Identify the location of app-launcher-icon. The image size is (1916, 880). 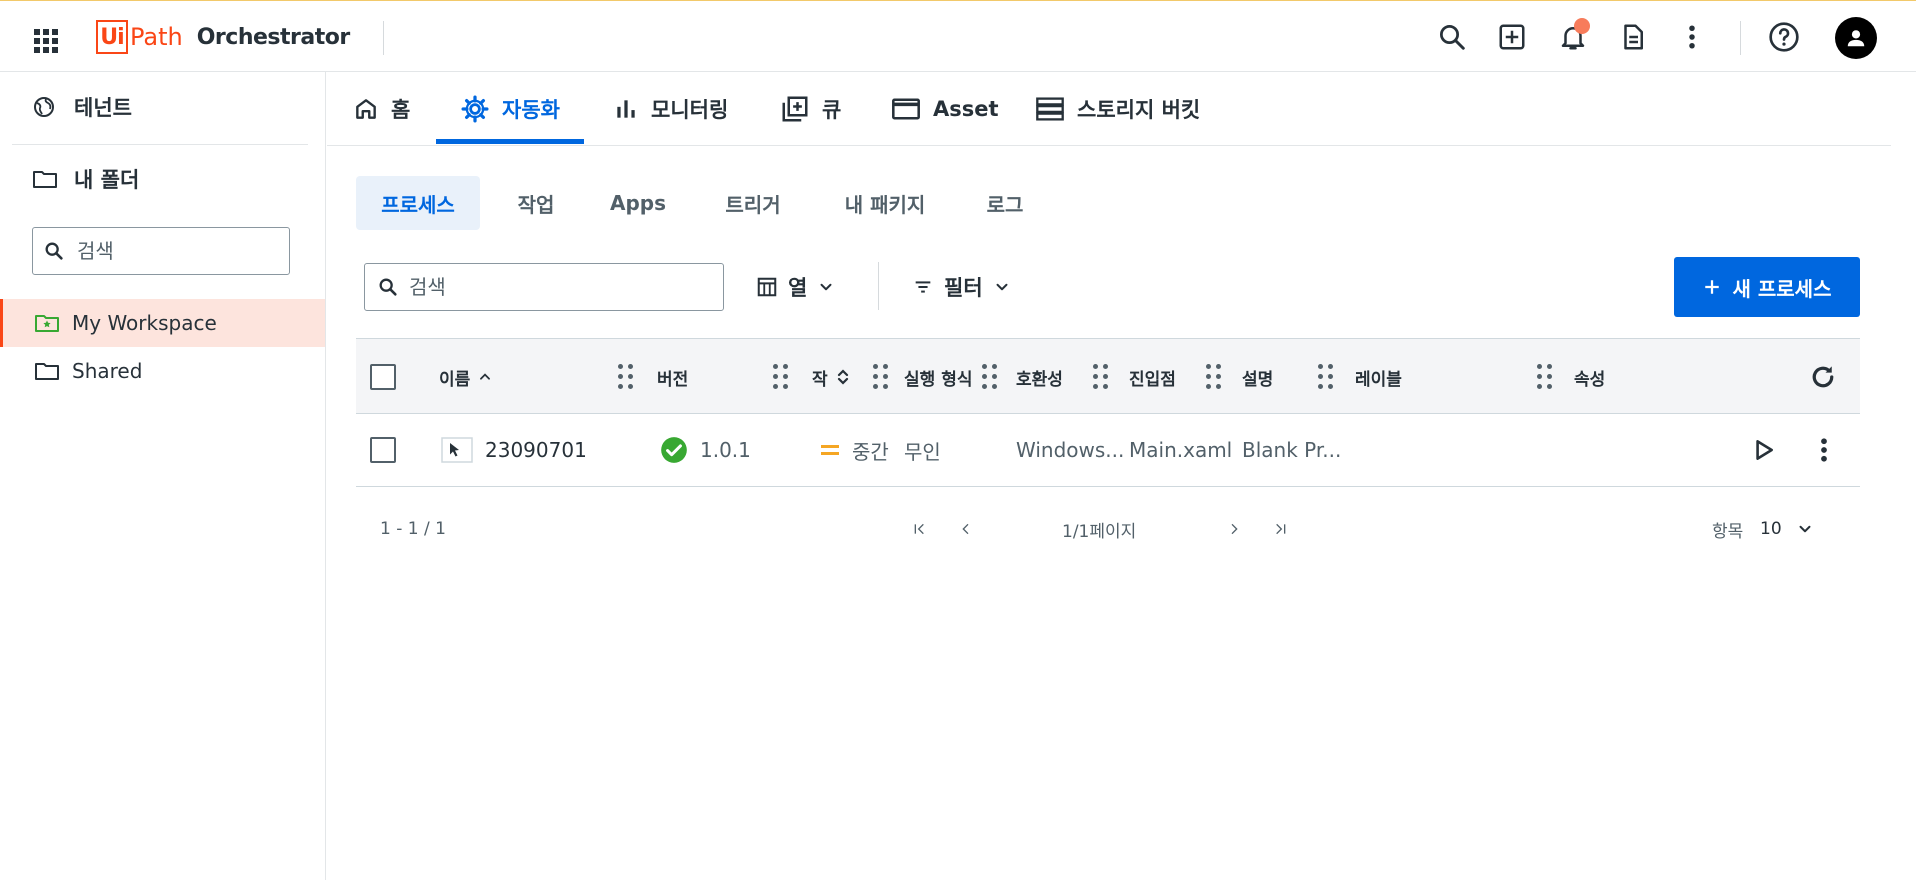
(46, 41).